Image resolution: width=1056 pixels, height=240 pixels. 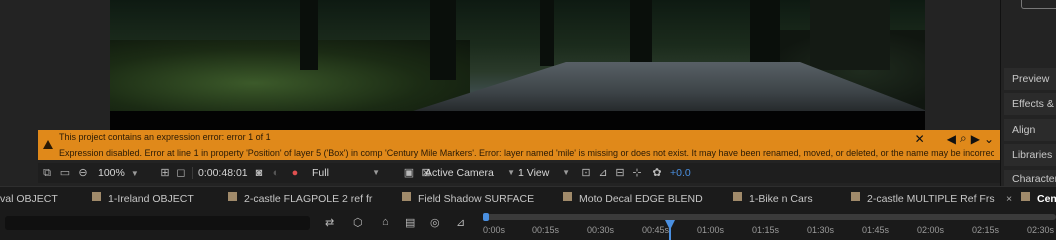 What do you see at coordinates (920, 139) in the screenshot?
I see `close-icon: ✕` at bounding box center [920, 139].